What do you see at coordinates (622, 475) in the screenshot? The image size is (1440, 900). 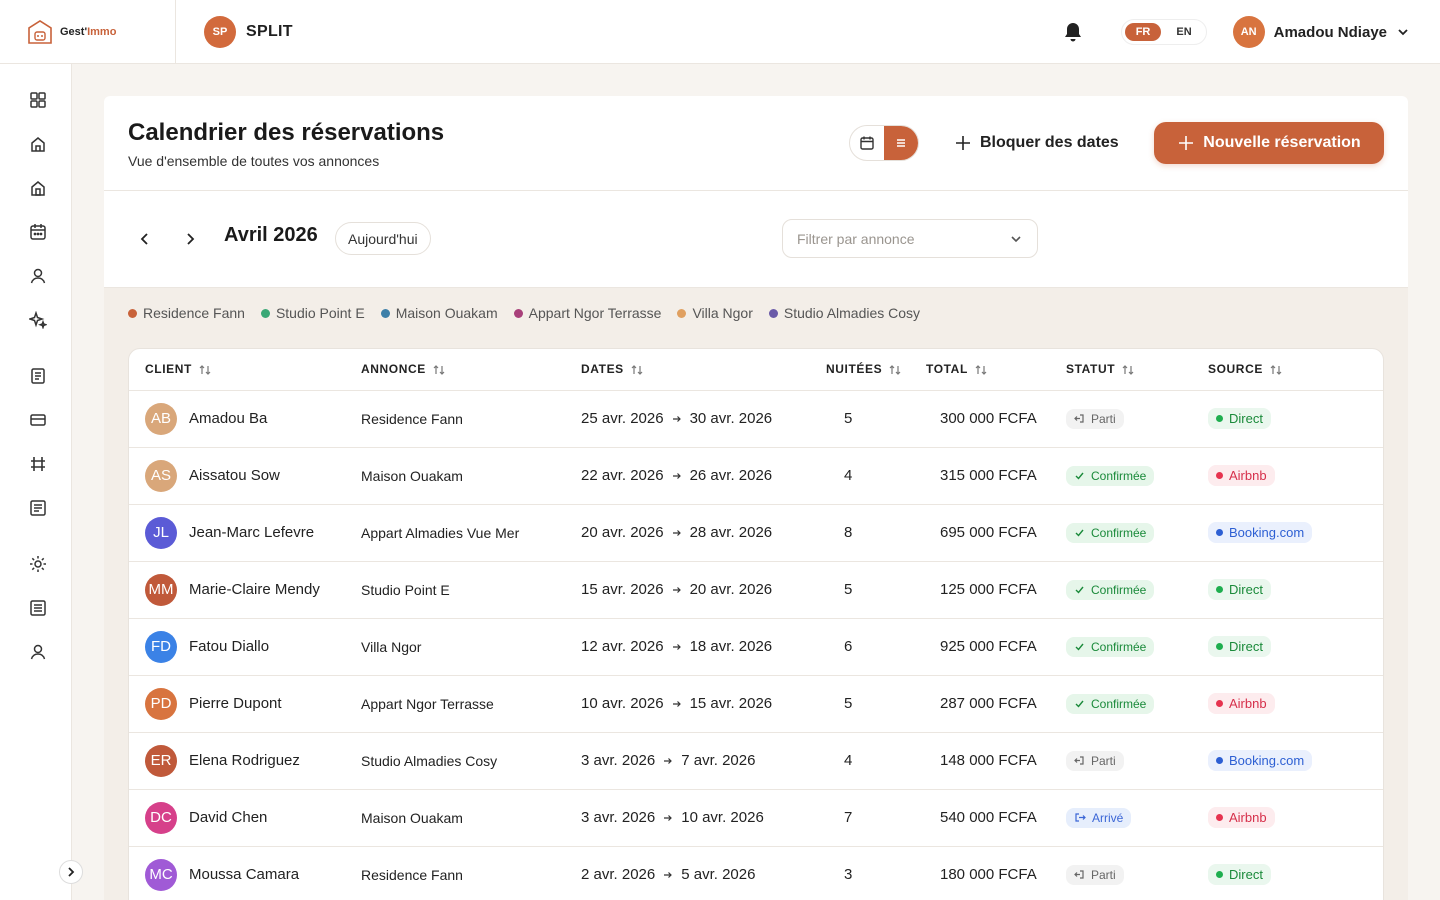 I see `start-date: 22 avr. 2026` at bounding box center [622, 475].